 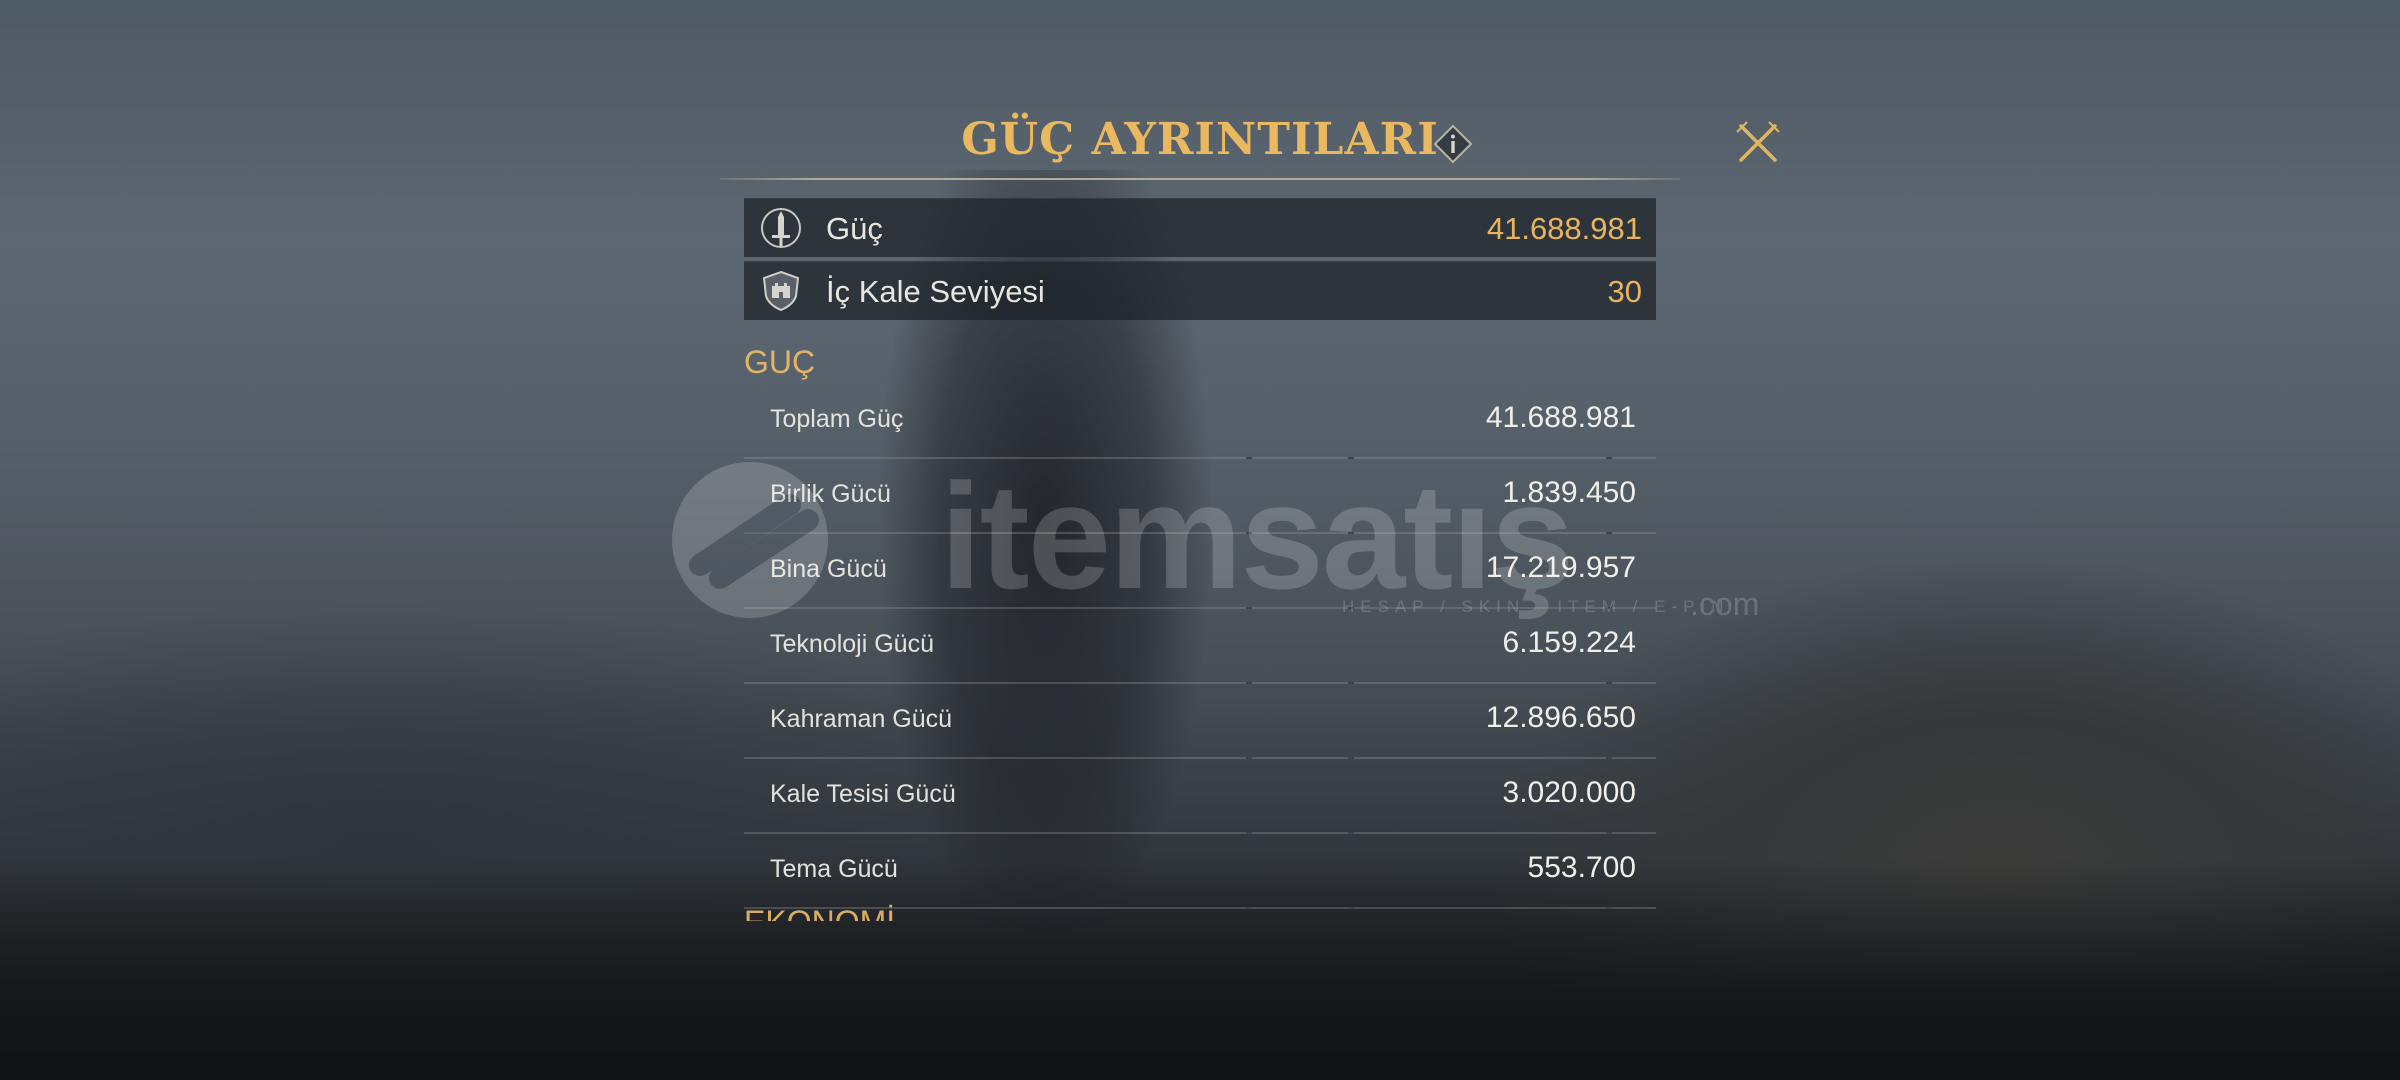 I want to click on stat-value: 17.219.957, so click(x=1560, y=567).